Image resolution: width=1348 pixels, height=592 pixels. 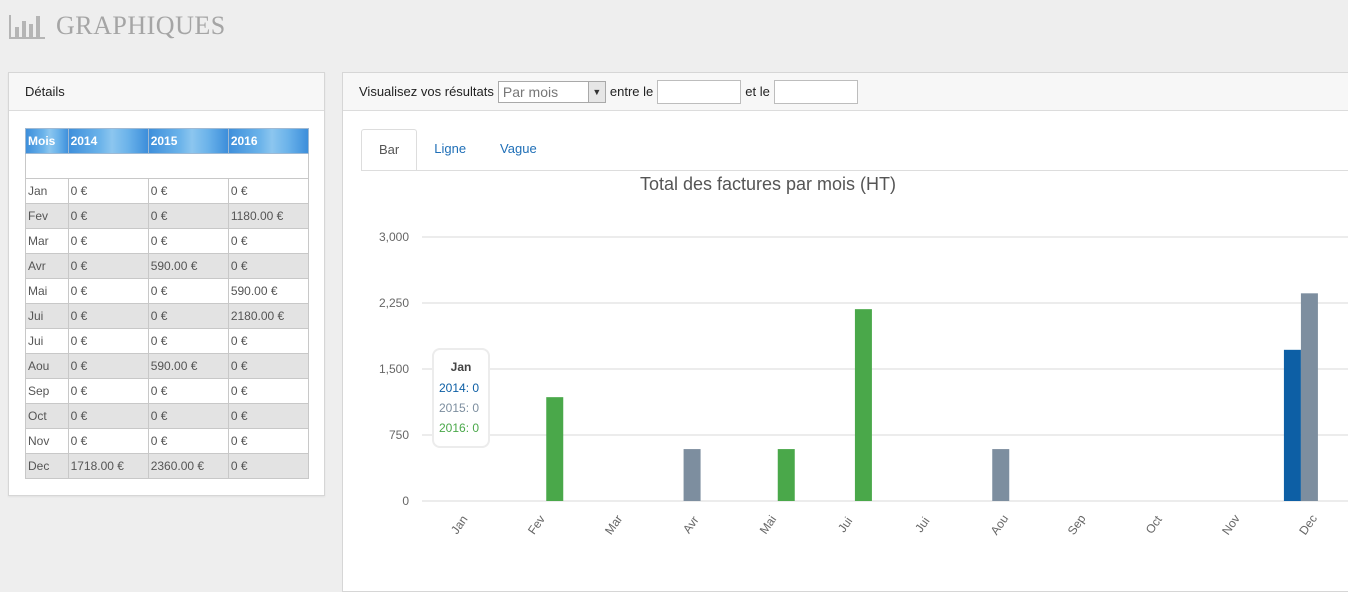 I want to click on x-tick-label: Mai, so click(x=768, y=525).